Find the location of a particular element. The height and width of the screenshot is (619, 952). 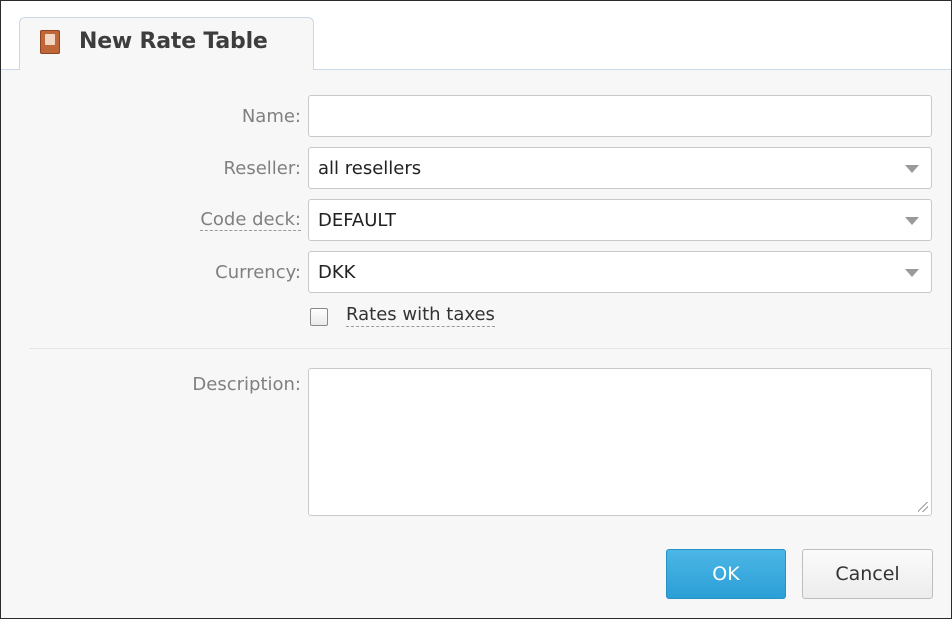

description-label: Description: is located at coordinates (246, 384).